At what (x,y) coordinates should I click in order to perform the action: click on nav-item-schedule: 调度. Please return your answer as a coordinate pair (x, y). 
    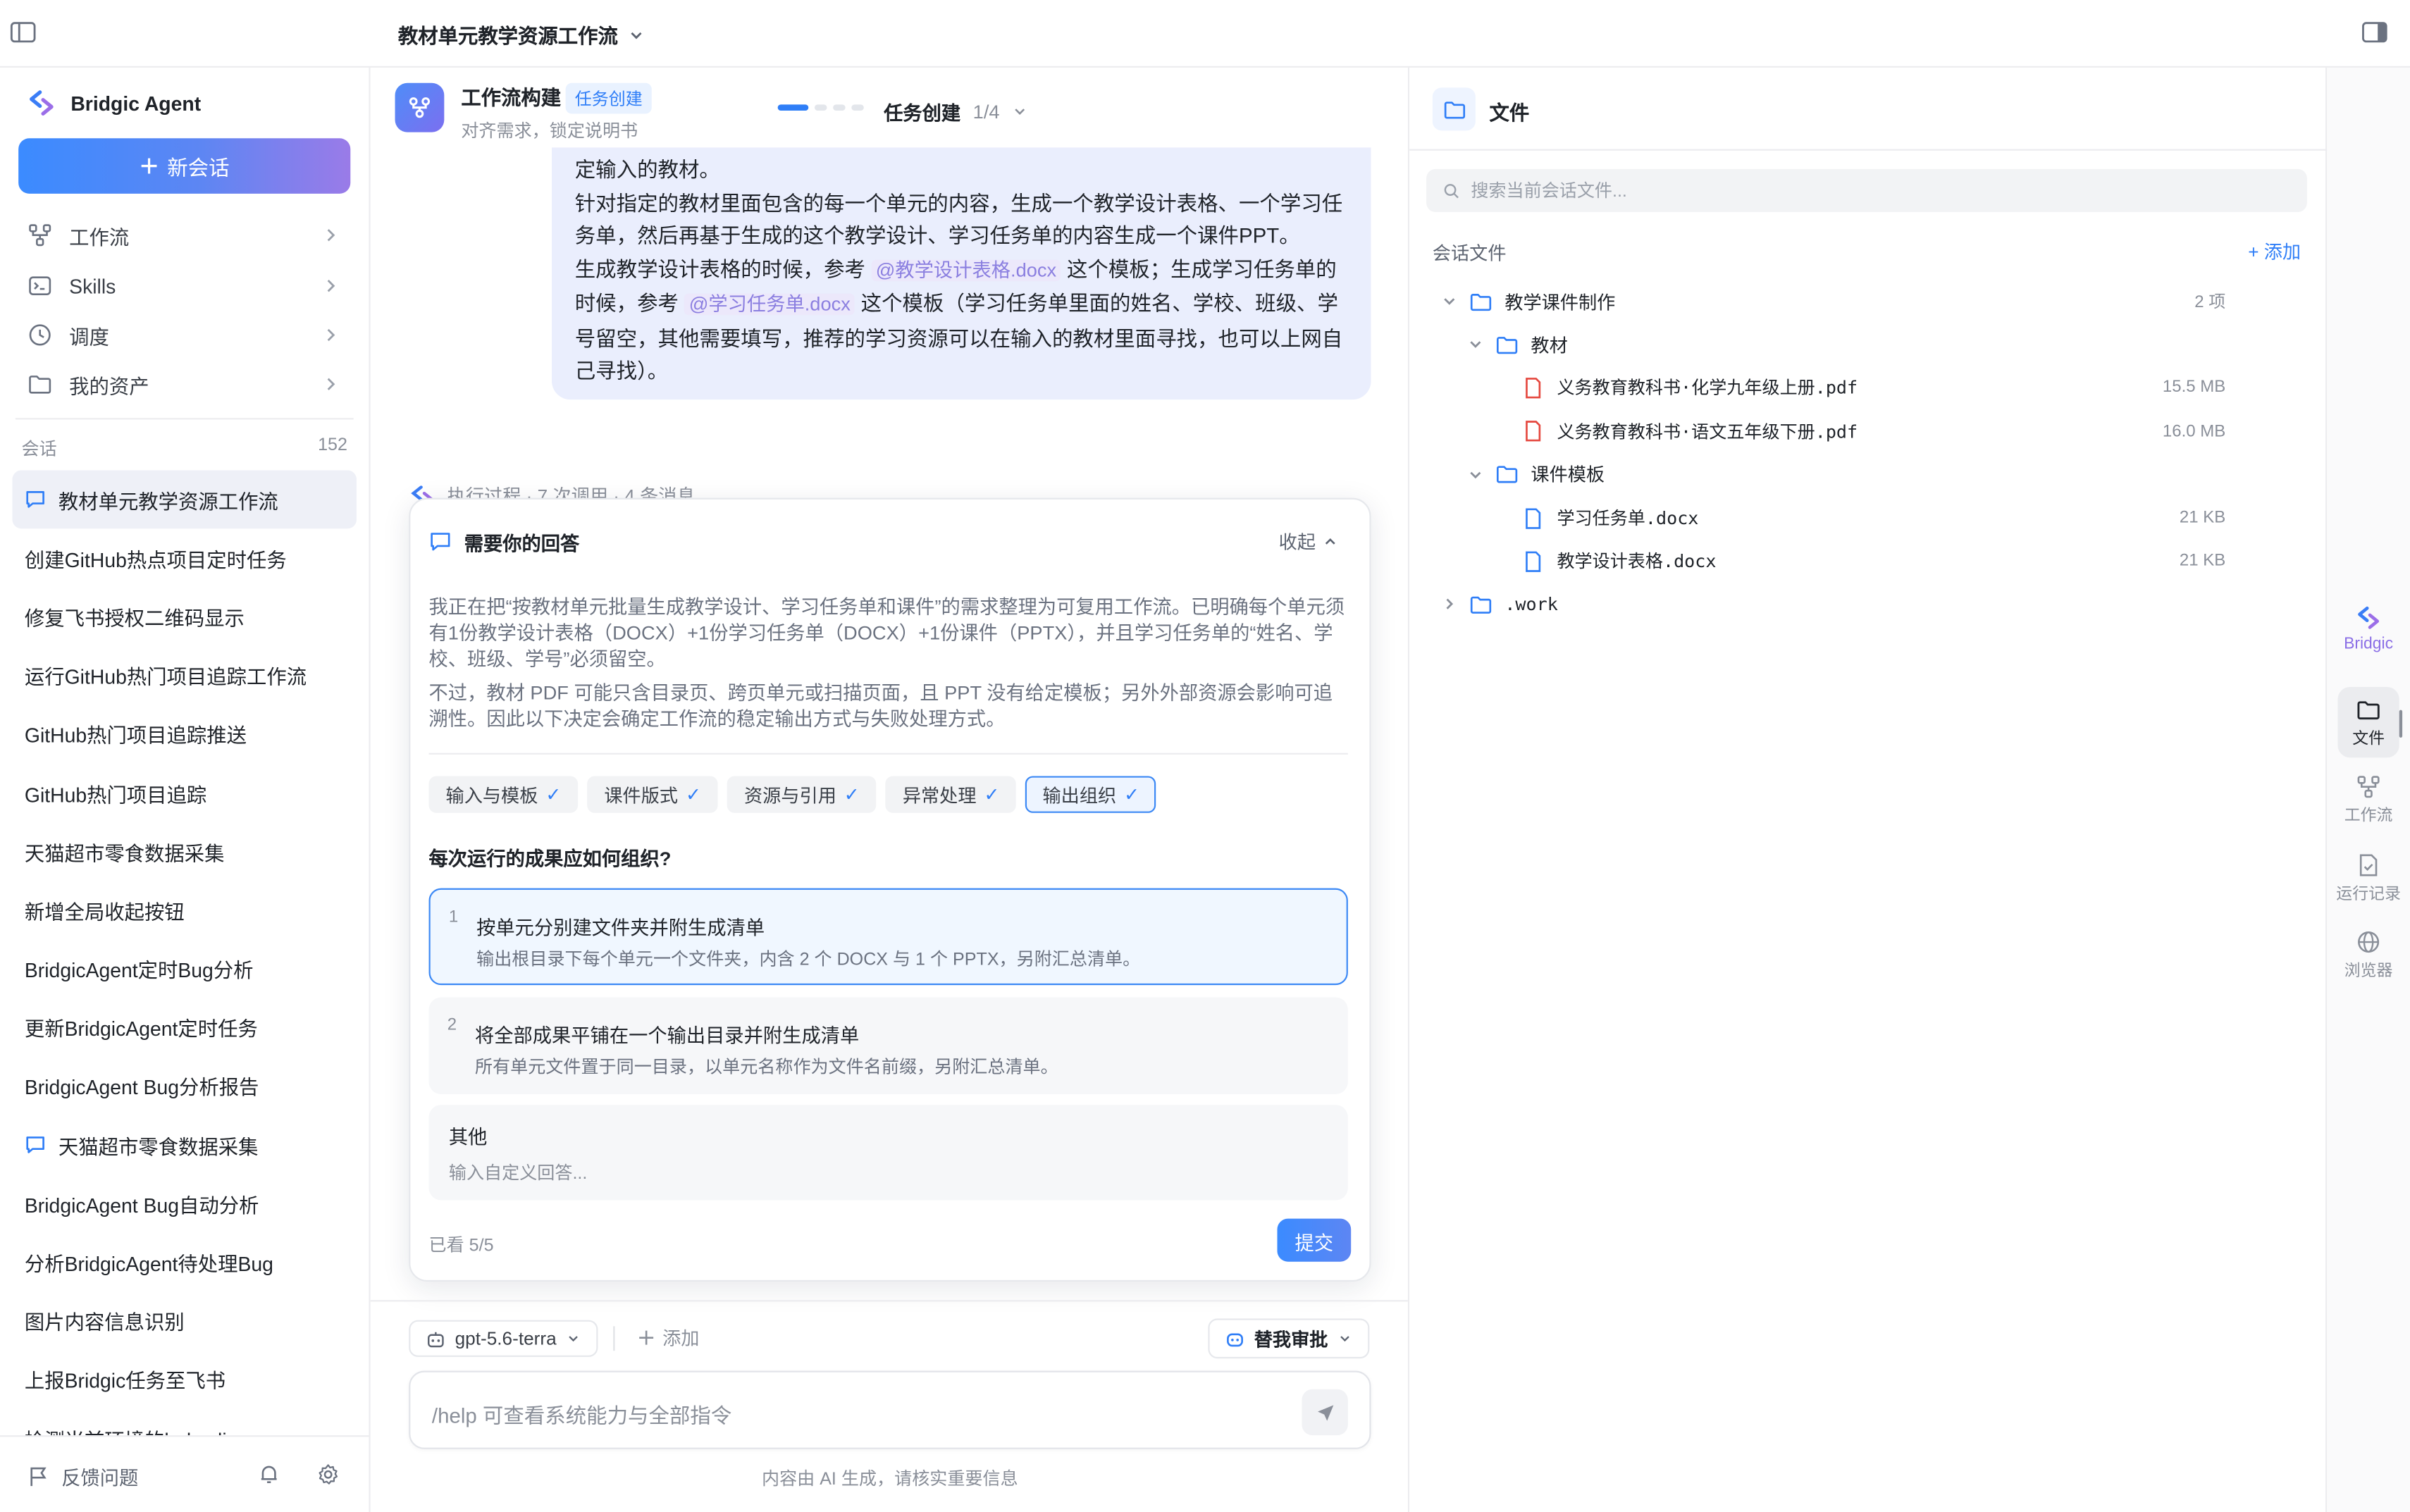
    Looking at the image, I should click on (185, 335).